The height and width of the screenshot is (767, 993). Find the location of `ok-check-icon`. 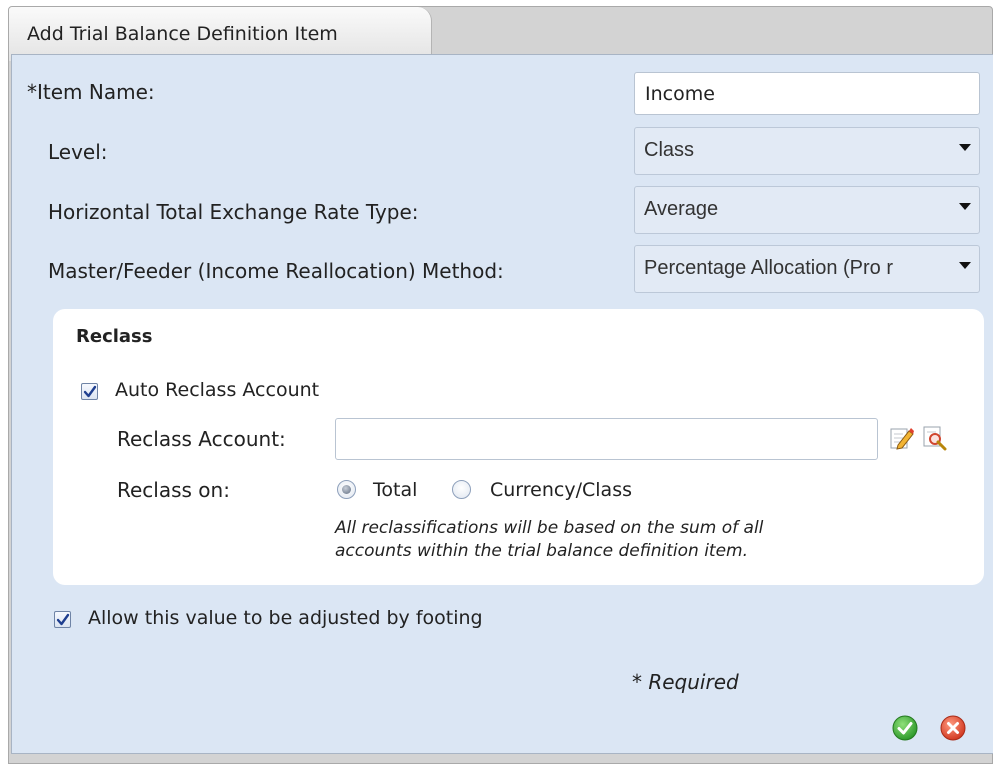

ok-check-icon is located at coordinates (905, 728).